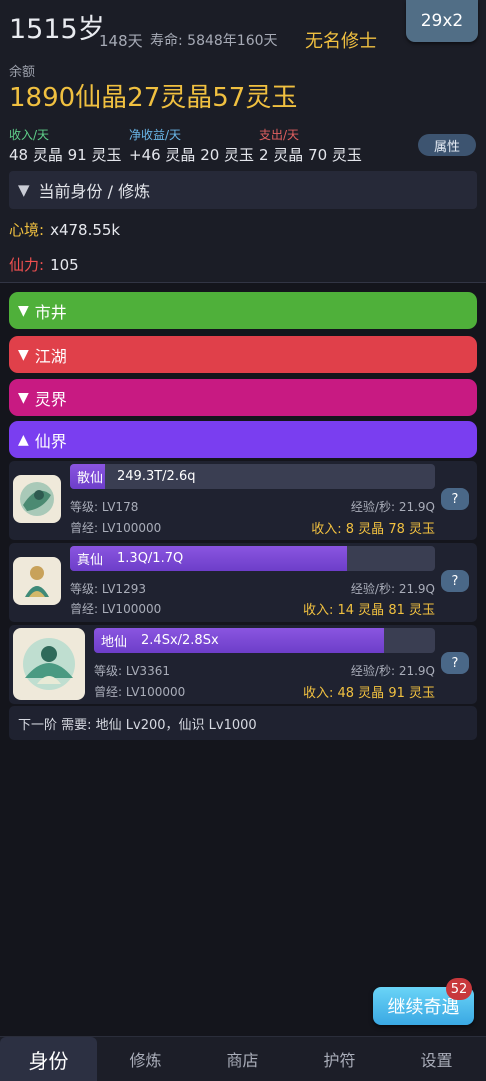 The width and height of the screenshot is (486, 1081). What do you see at coordinates (243, 190) in the screenshot?
I see `identity-section-toggle: ▼ 当前身份 / 修炼` at bounding box center [243, 190].